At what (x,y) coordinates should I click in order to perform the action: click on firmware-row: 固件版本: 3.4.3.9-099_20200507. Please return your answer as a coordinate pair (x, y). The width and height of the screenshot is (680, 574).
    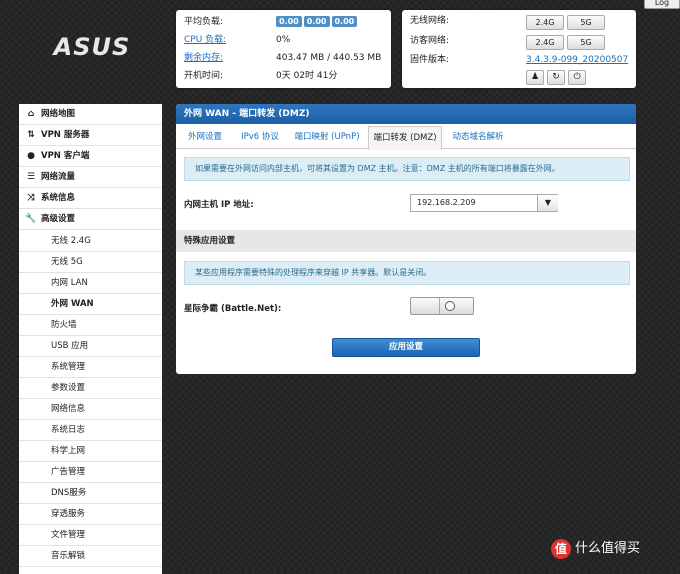
    Looking at the image, I should click on (520, 60).